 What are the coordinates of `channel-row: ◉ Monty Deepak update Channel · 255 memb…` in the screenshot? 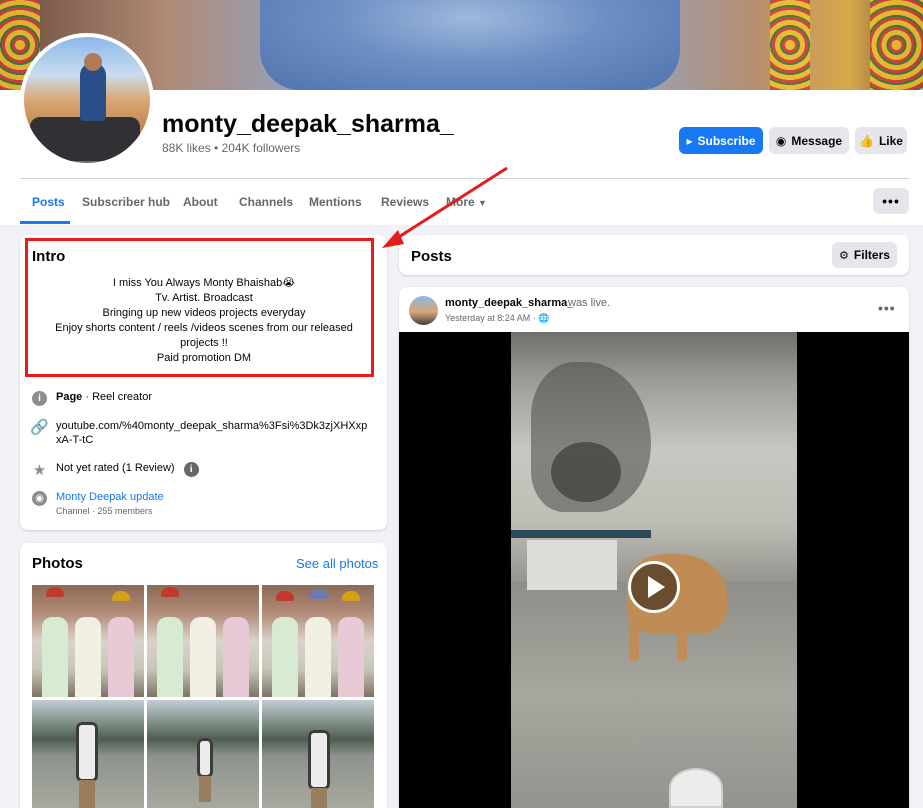 It's located at (98, 503).